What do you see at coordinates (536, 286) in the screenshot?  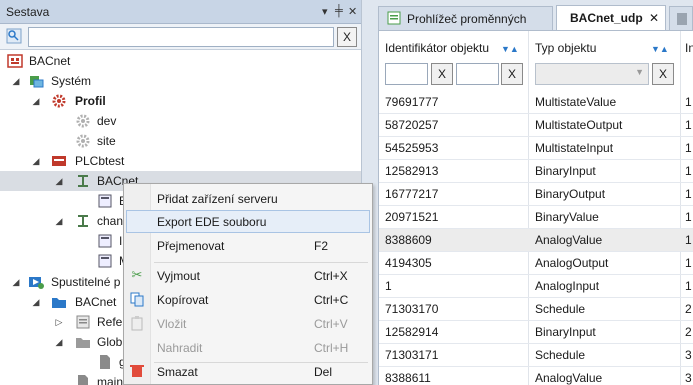 I see `table-row: 1 AnalogInput 1` at bounding box center [536, 286].